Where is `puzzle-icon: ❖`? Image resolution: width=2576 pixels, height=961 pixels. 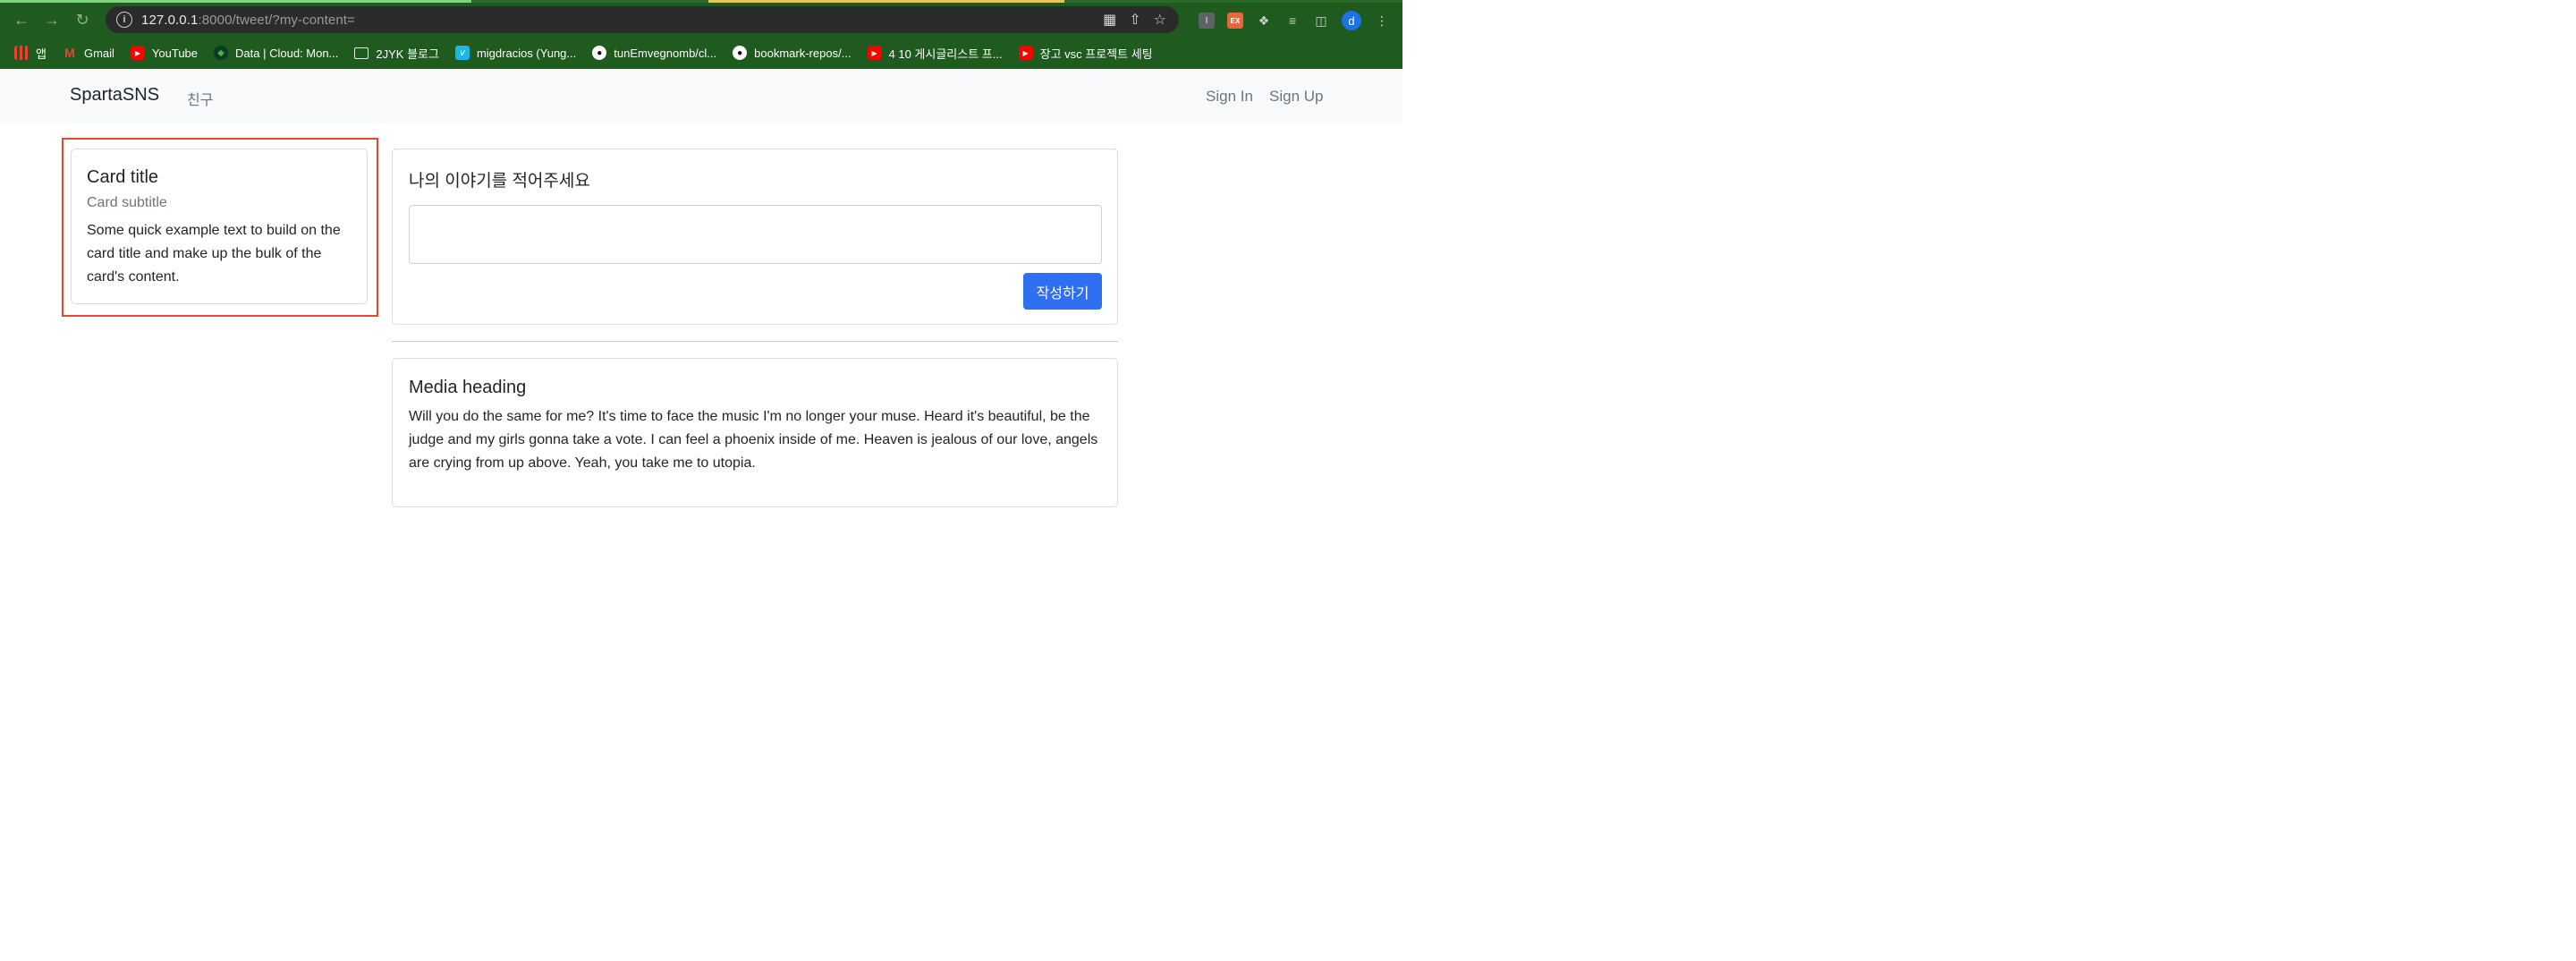
puzzle-icon: ❖ is located at coordinates (1264, 21).